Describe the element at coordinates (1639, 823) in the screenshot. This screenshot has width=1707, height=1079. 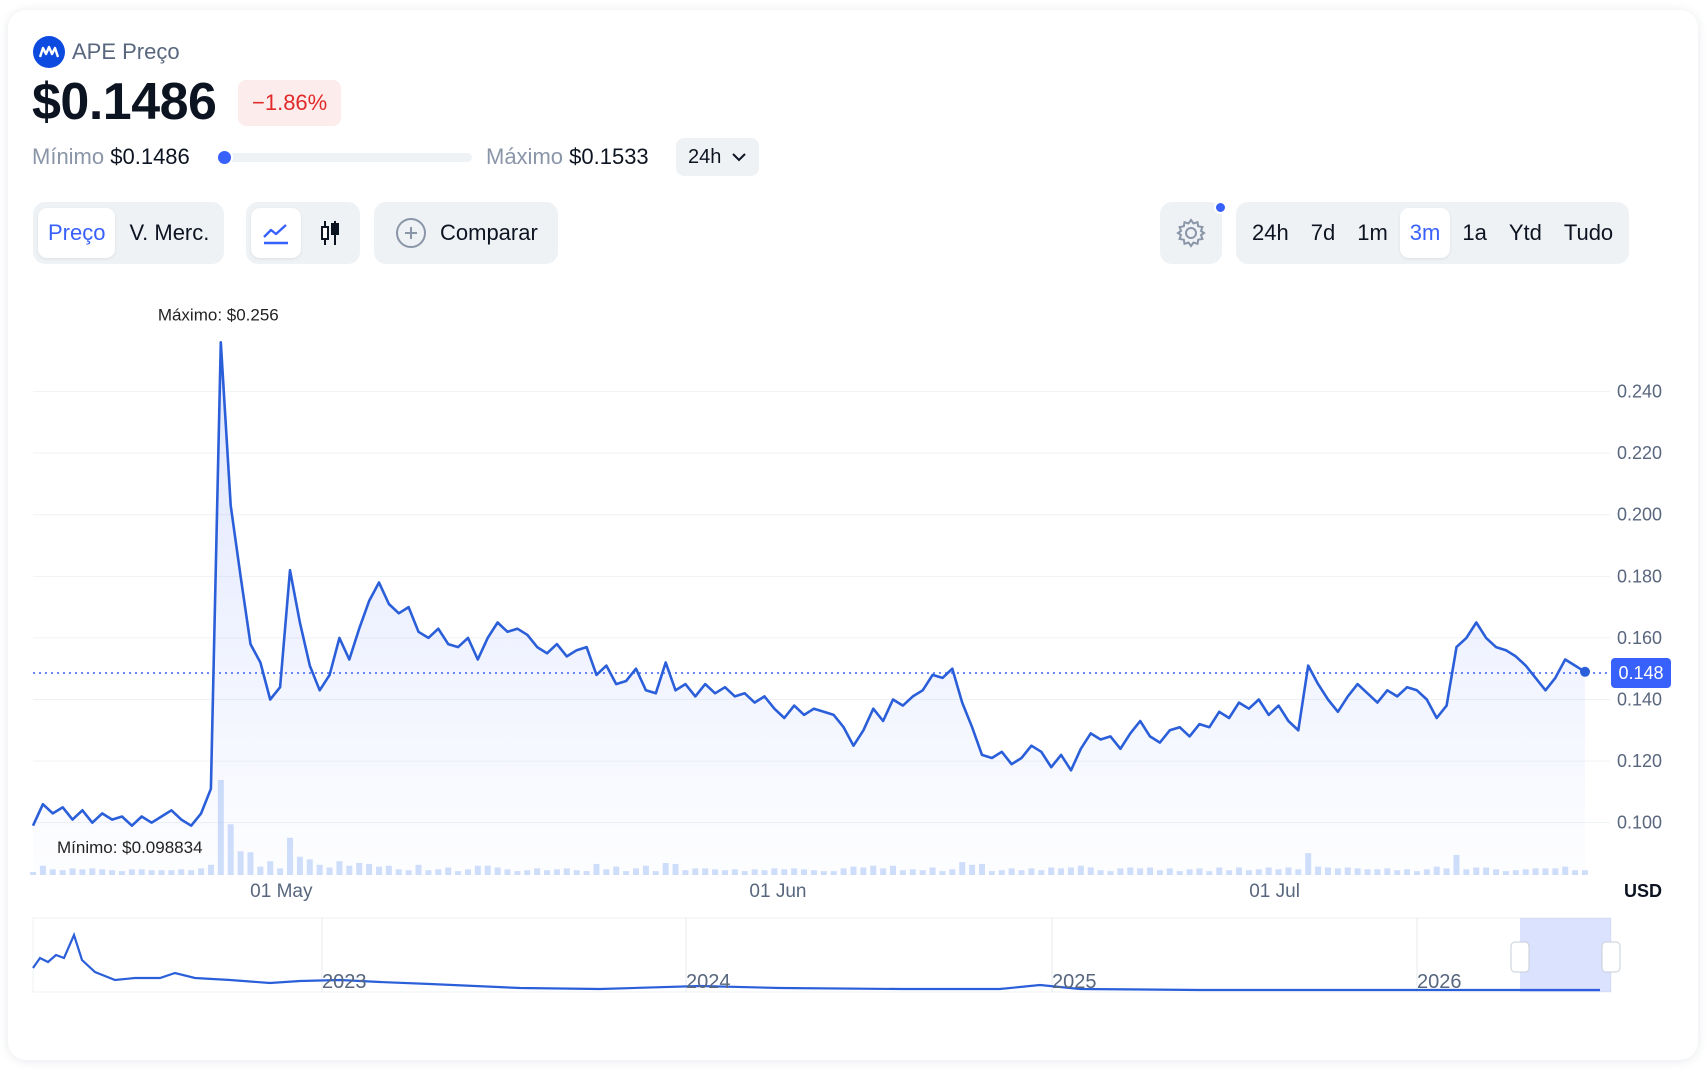
I see `y-tick-label: 0.100` at that location.